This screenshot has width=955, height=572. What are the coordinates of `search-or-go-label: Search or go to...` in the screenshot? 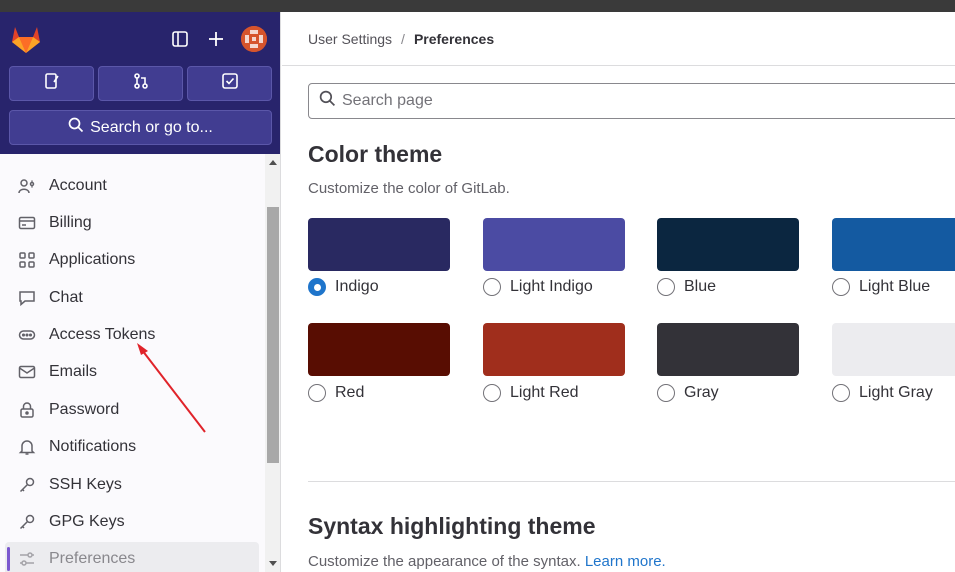 It's located at (151, 127).